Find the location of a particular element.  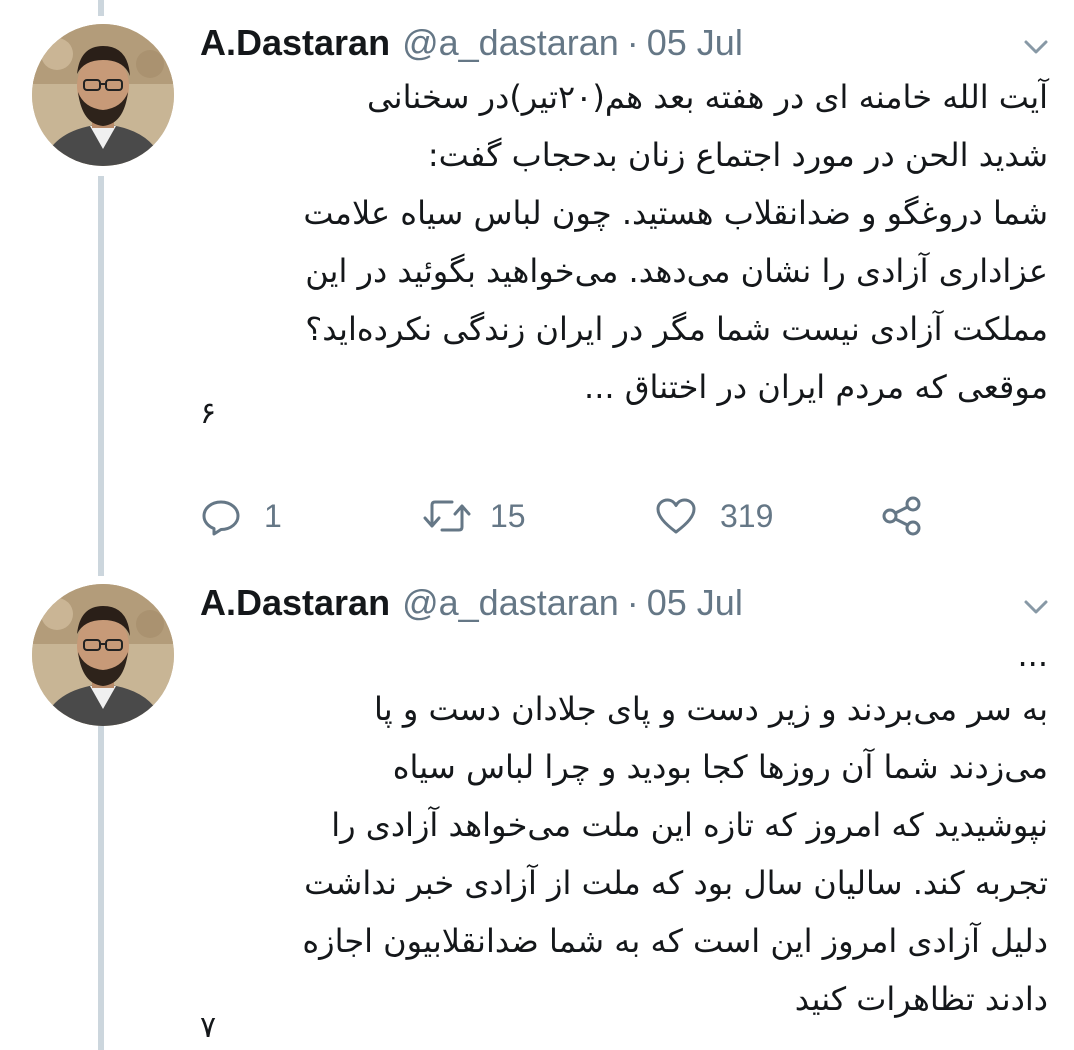

reply-icon is located at coordinates (221, 516).